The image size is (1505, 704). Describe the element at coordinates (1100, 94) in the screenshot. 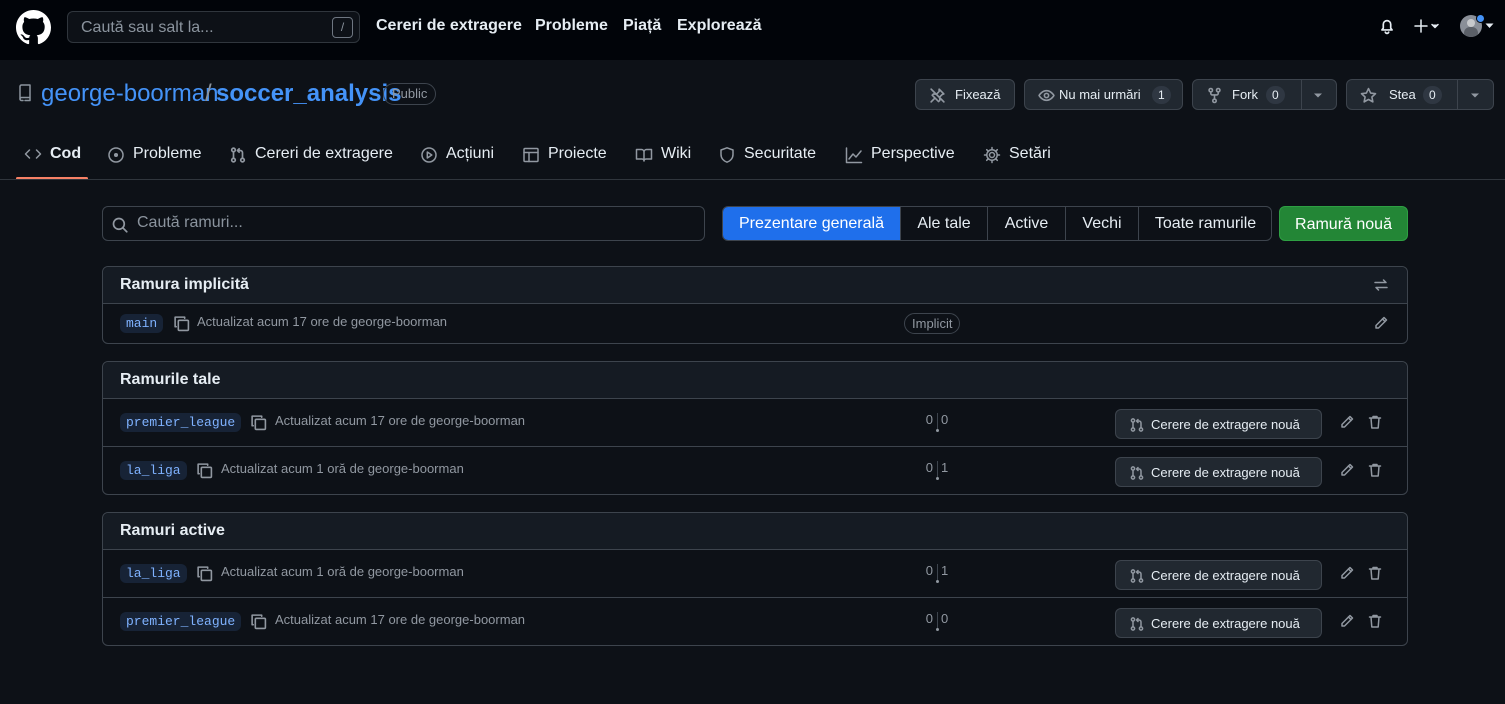

I see `watch-label: Nu mai urmări` at that location.